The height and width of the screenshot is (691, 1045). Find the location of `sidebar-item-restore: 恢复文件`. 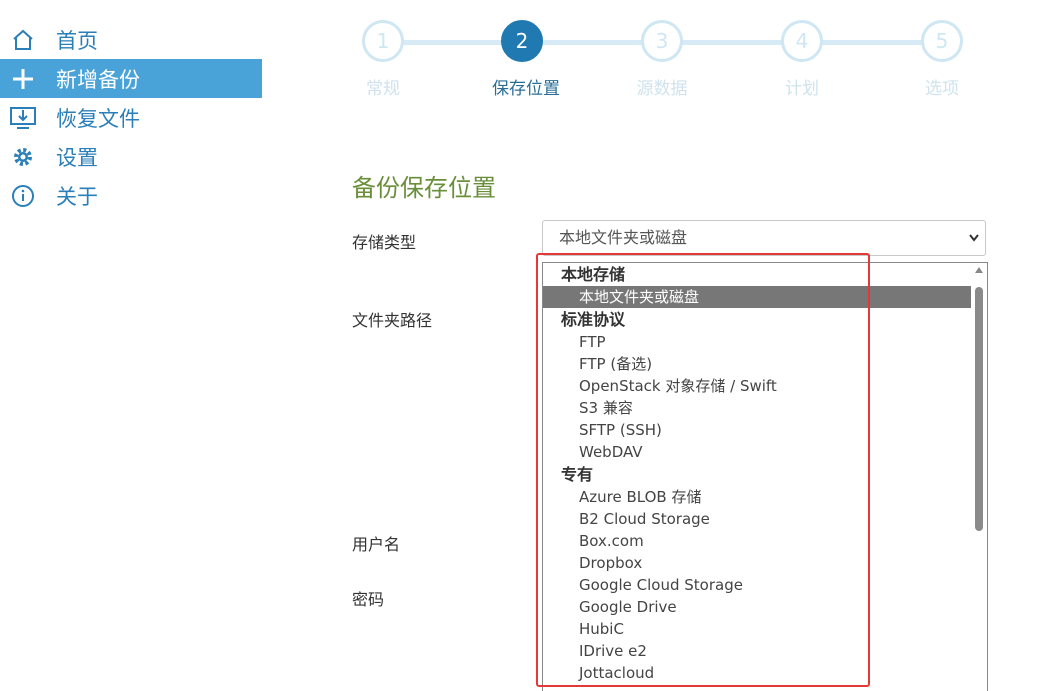

sidebar-item-restore: 恢复文件 is located at coordinates (131, 117).